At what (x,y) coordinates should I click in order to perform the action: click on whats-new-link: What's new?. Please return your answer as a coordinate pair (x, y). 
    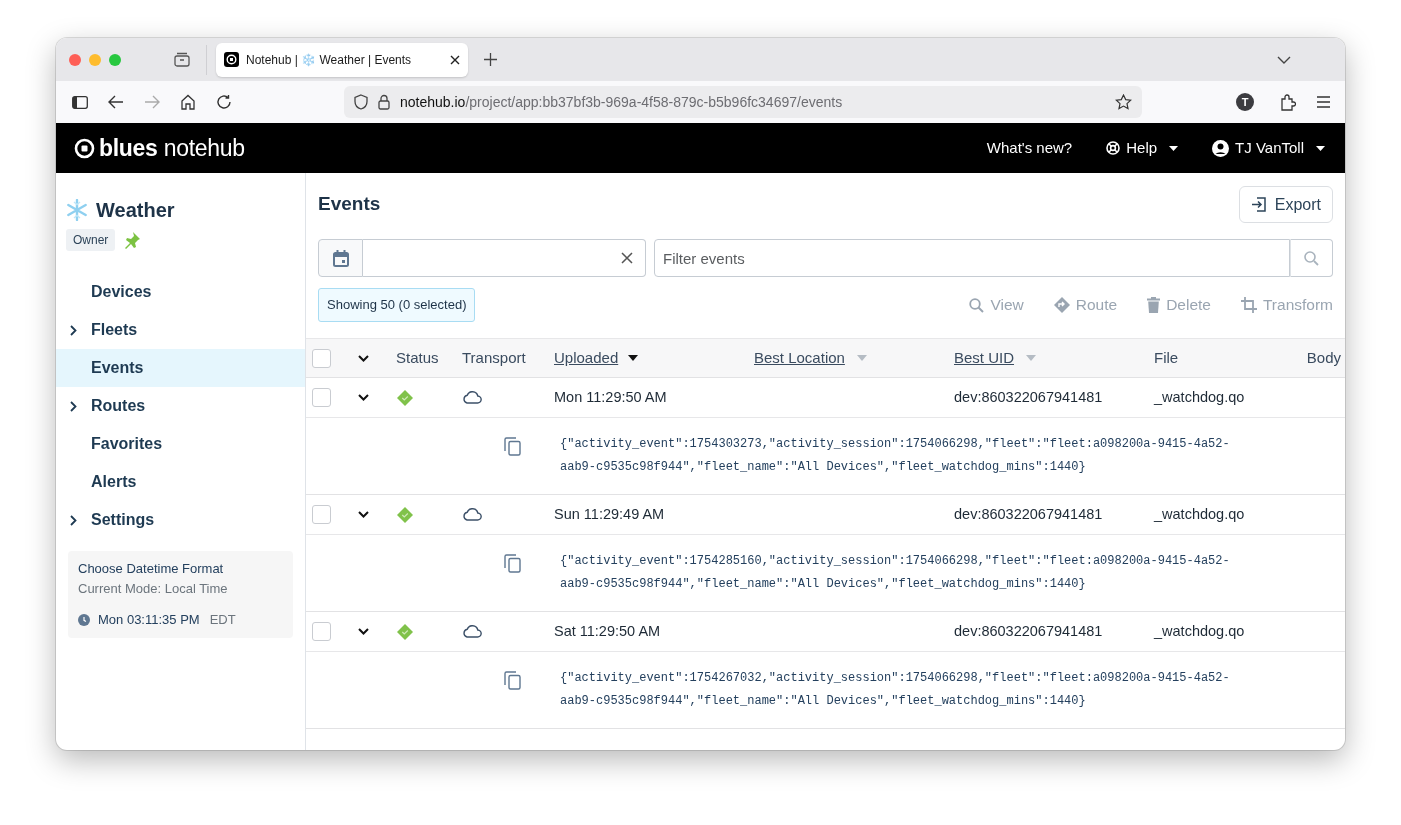
    Looking at the image, I should click on (1029, 148).